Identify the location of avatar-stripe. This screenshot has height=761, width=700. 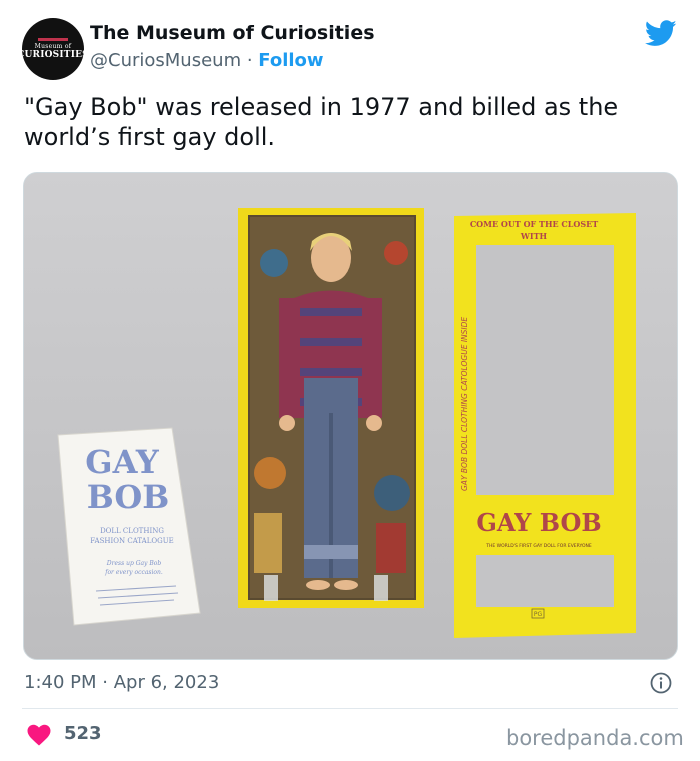
(53, 39).